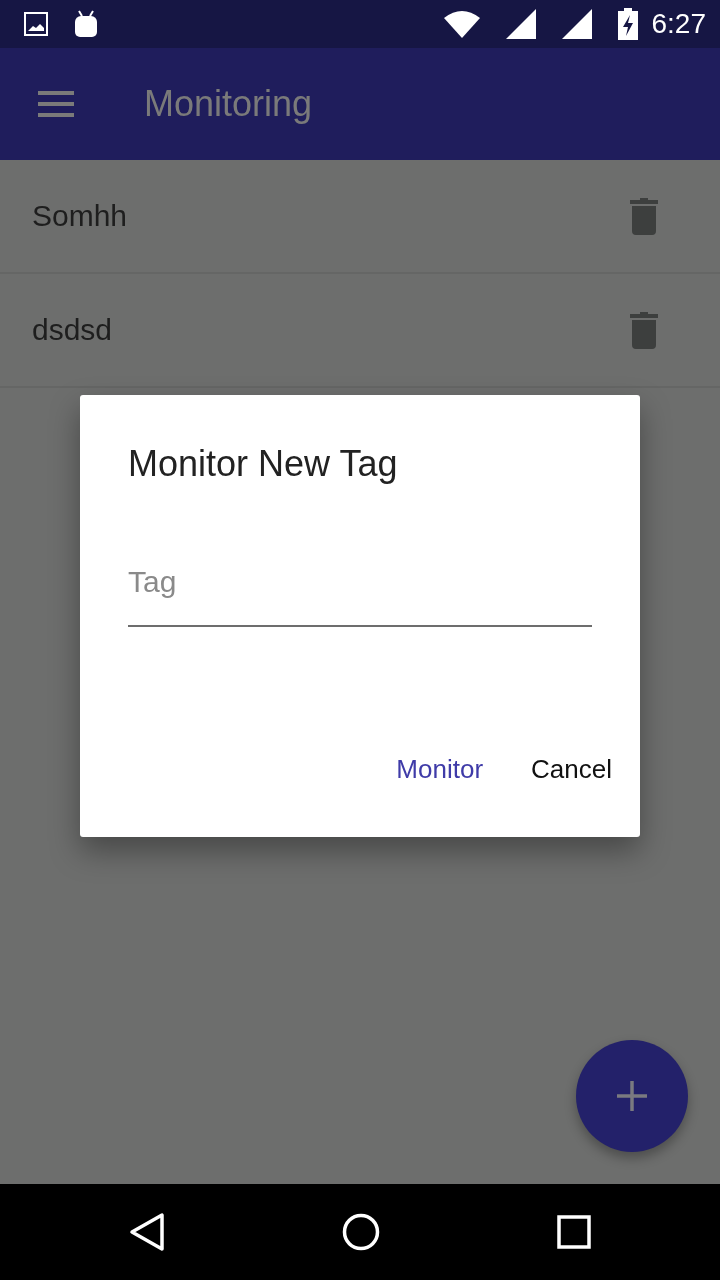 The image size is (720, 1280). What do you see at coordinates (146, 1232) in the screenshot?
I see `back-icon` at bounding box center [146, 1232].